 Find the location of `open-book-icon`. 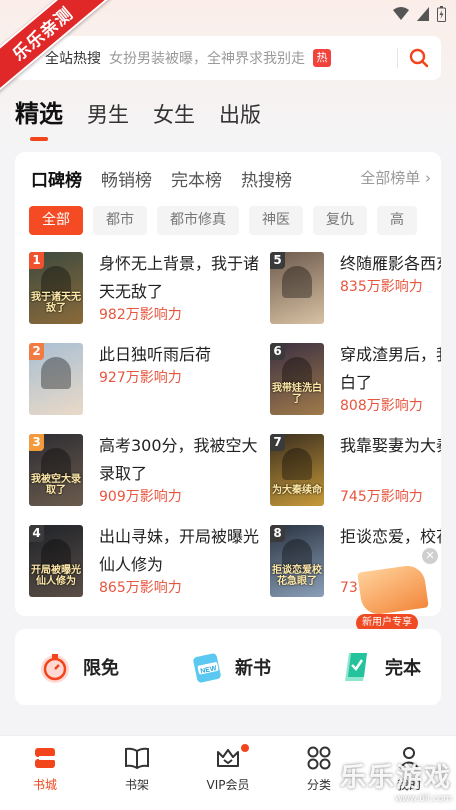

open-book-icon is located at coordinates (393, 590).